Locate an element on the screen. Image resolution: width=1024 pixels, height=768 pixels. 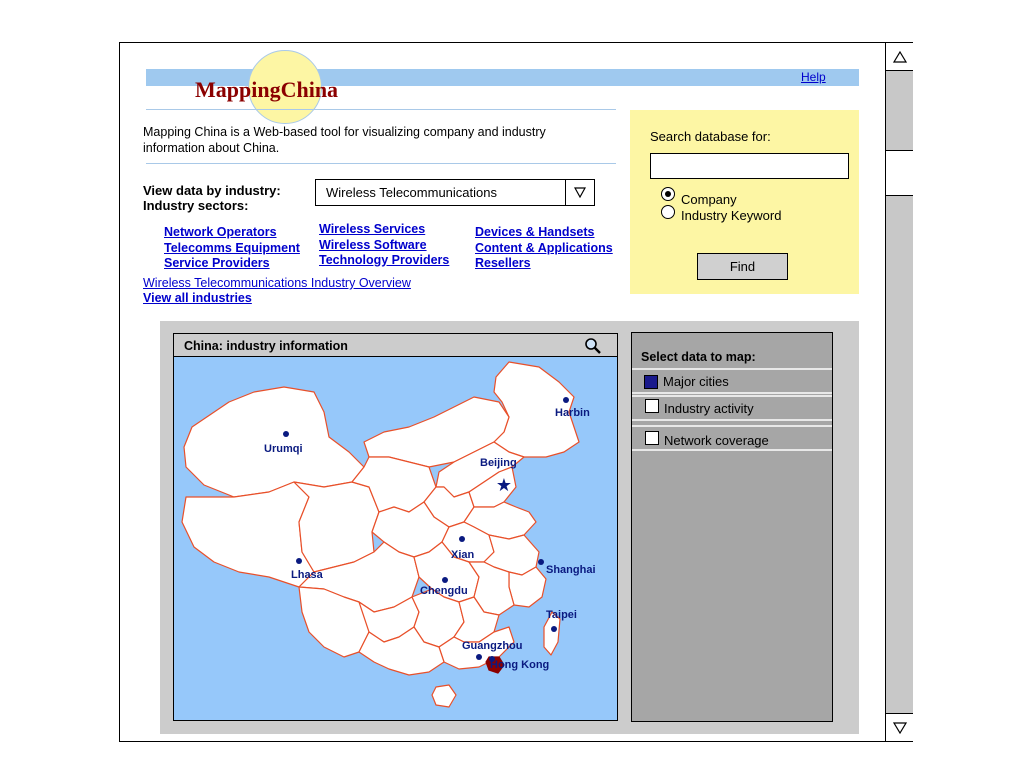
city-label-beijing: Beijing is located at coordinates (498, 463).